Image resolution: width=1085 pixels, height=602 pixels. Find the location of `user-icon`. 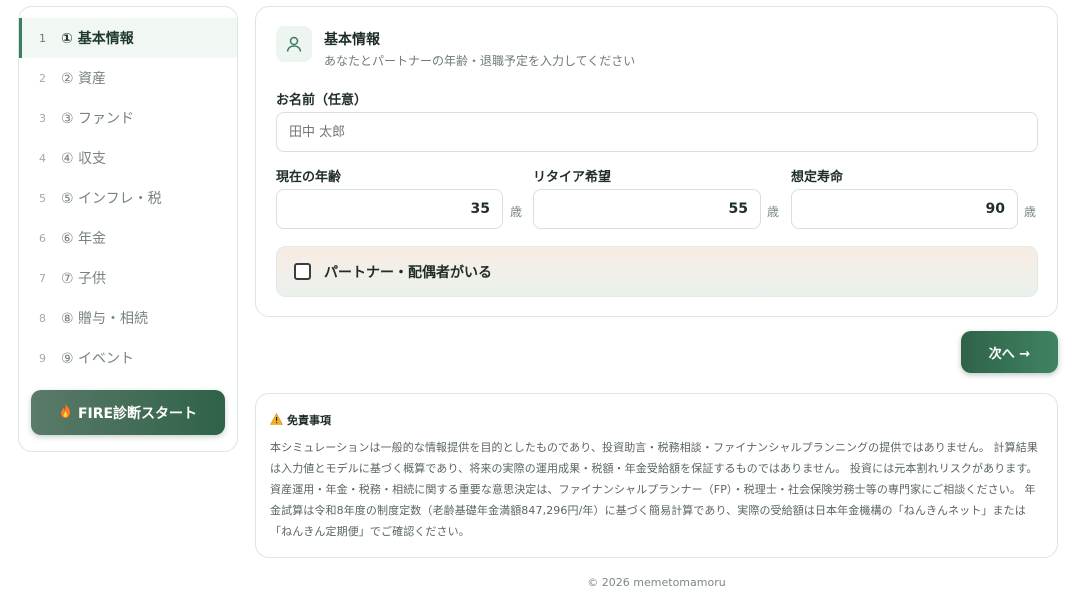

user-icon is located at coordinates (294, 44).